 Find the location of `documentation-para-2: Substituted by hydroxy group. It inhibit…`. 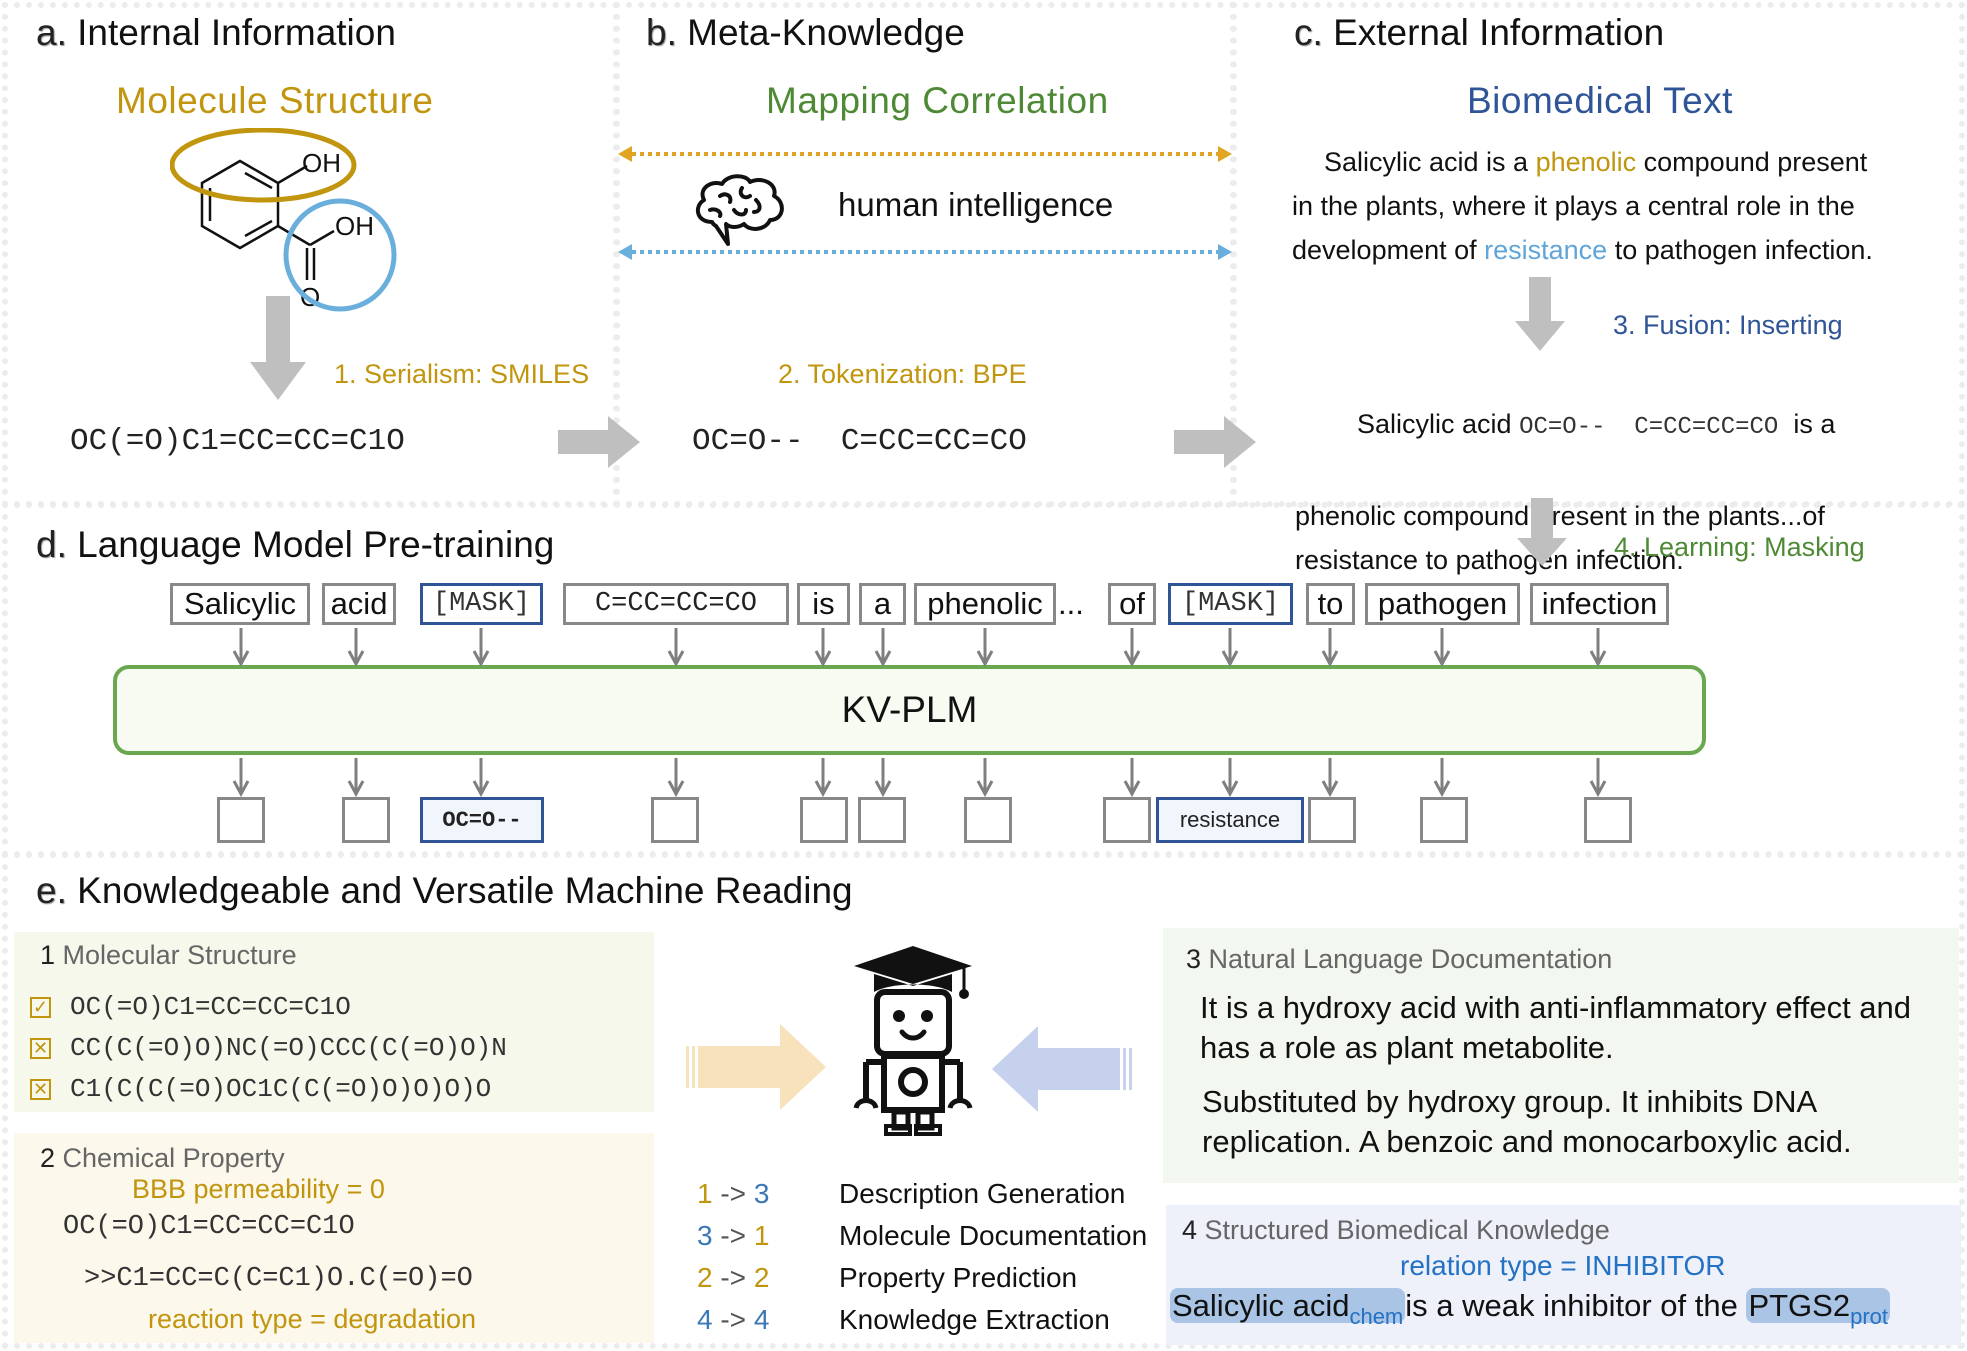

documentation-para-2: Substituted by hydroxy group. It inhibit… is located at coordinates (1527, 1121).